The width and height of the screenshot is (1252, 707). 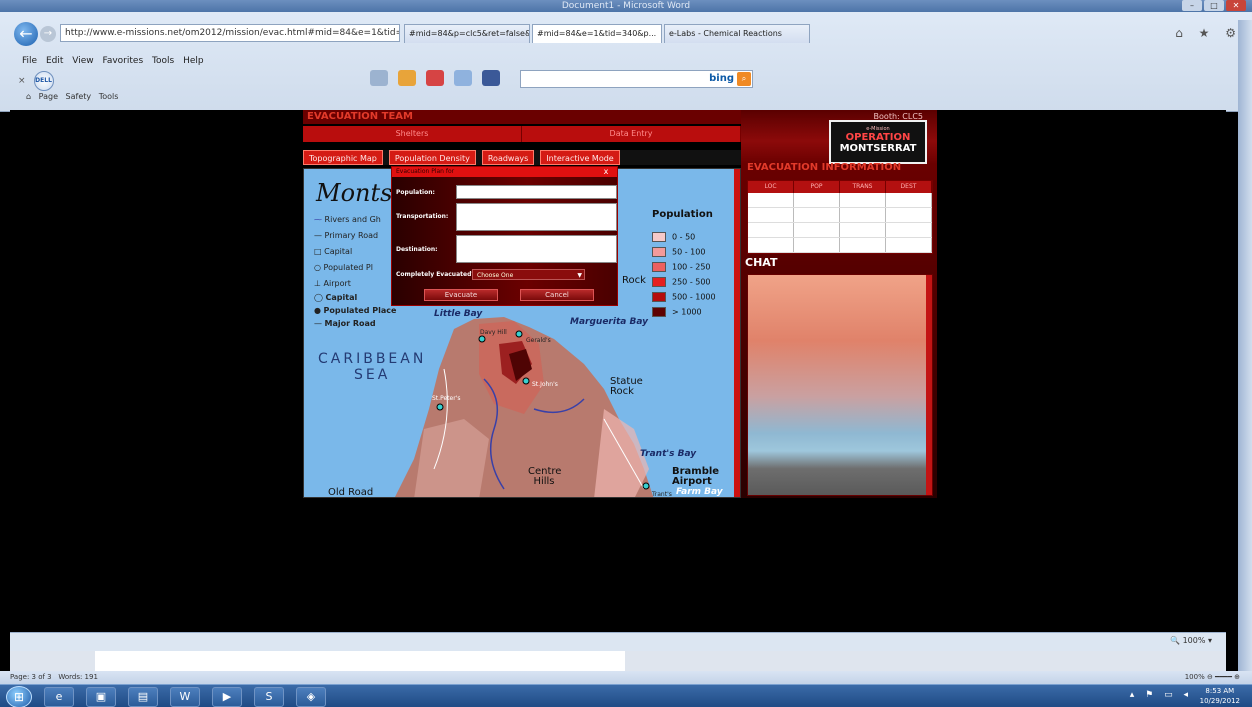 What do you see at coordinates (684, 282) in the screenshot?
I see `pop-level-4: 250 - 500` at bounding box center [684, 282].